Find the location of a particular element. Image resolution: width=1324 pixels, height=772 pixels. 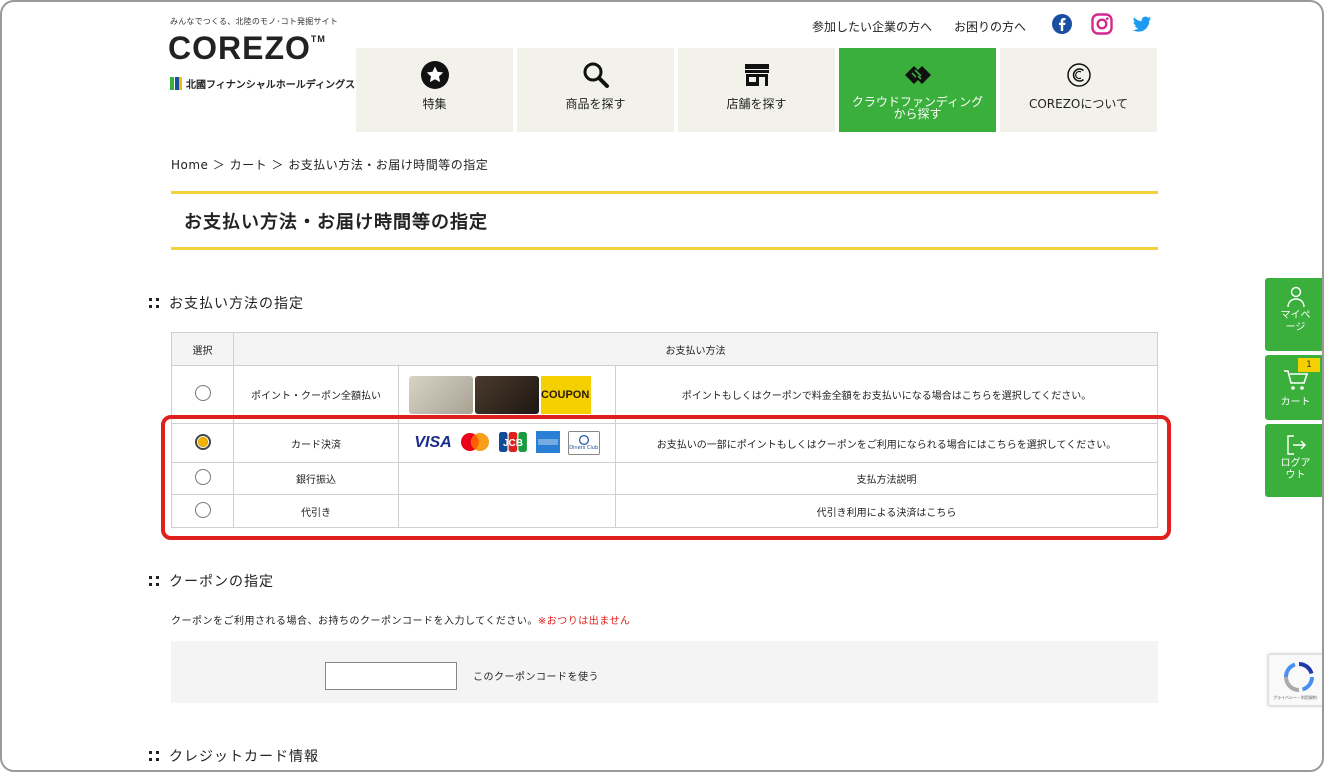

nav-features: 特集 is located at coordinates (434, 90).